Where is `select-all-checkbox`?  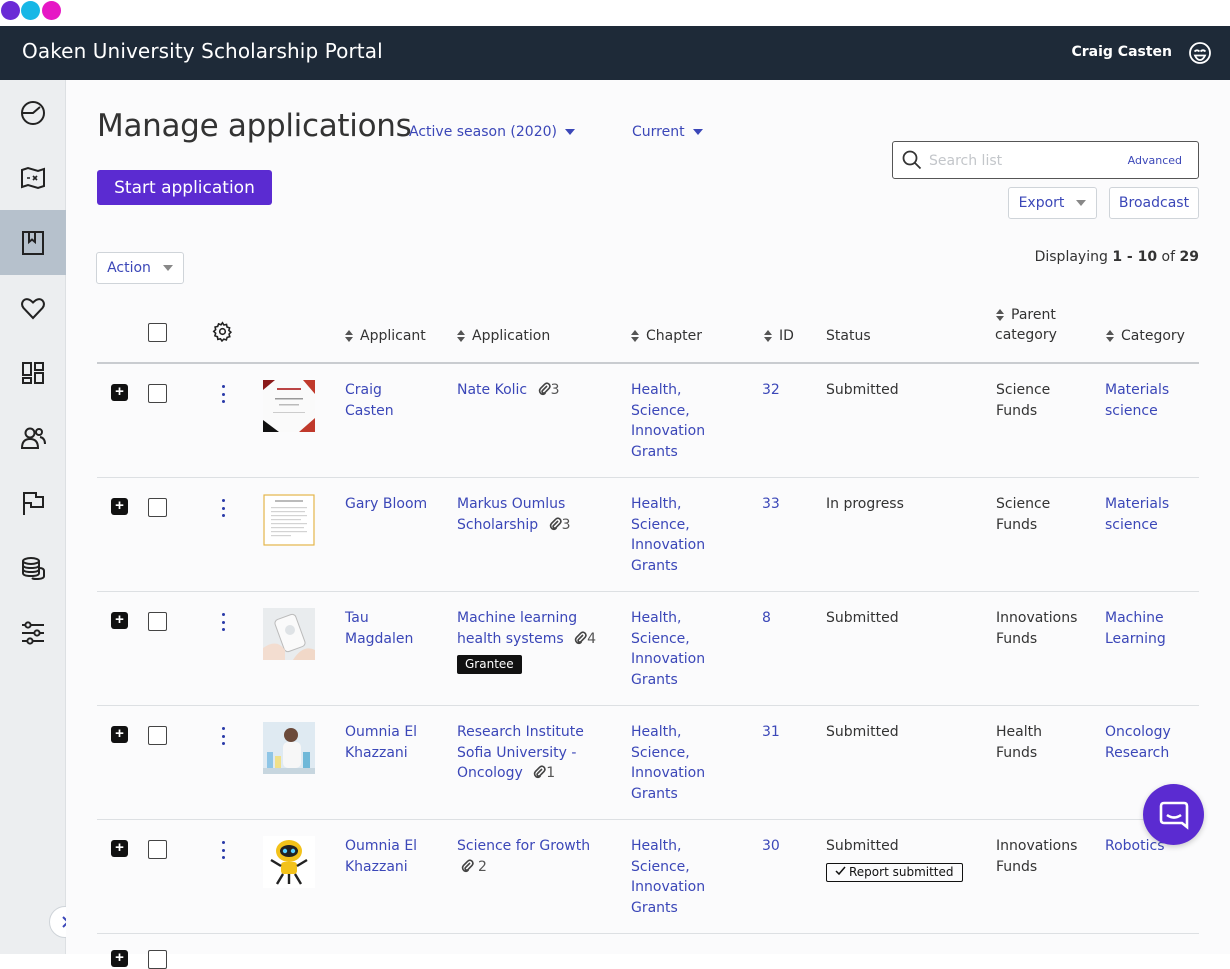
select-all-checkbox is located at coordinates (157, 332).